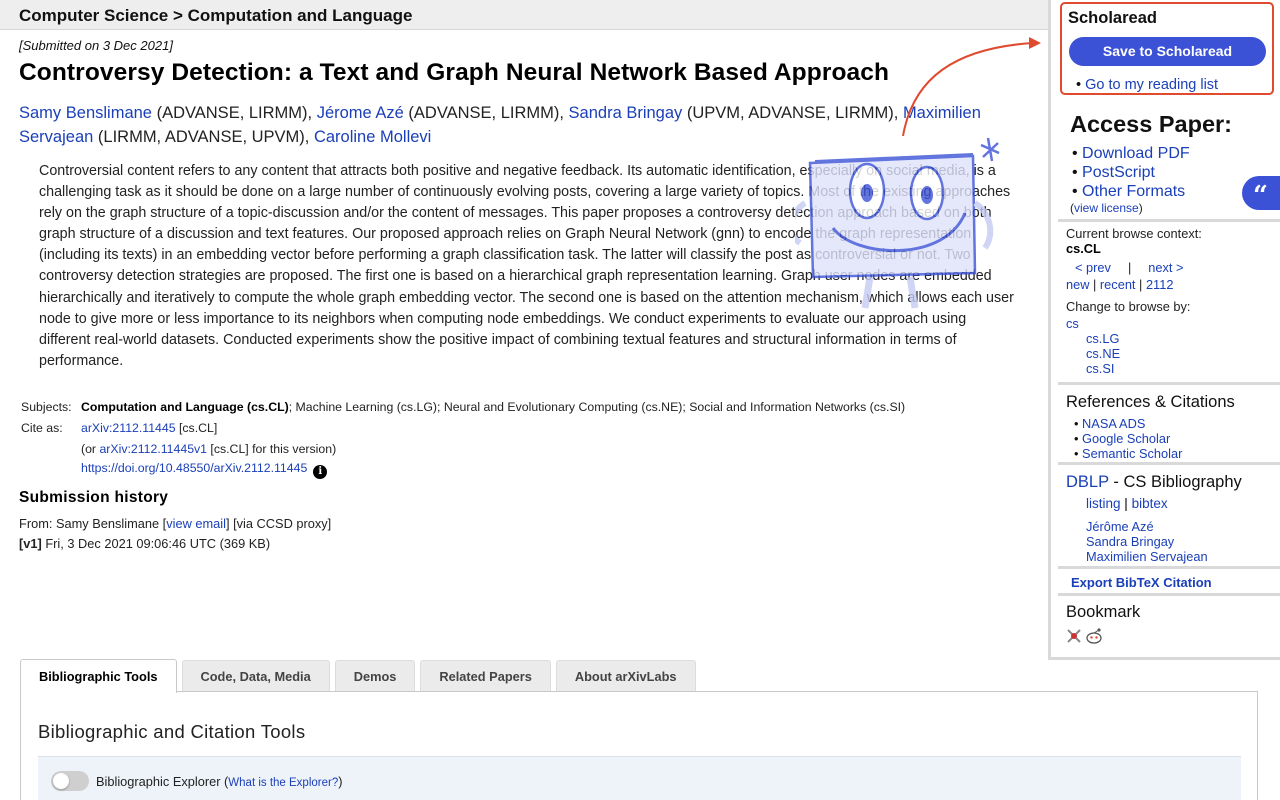  What do you see at coordinates (172, 731) in the screenshot?
I see `panel-title: Bibliographic and Citation Tools` at bounding box center [172, 731].